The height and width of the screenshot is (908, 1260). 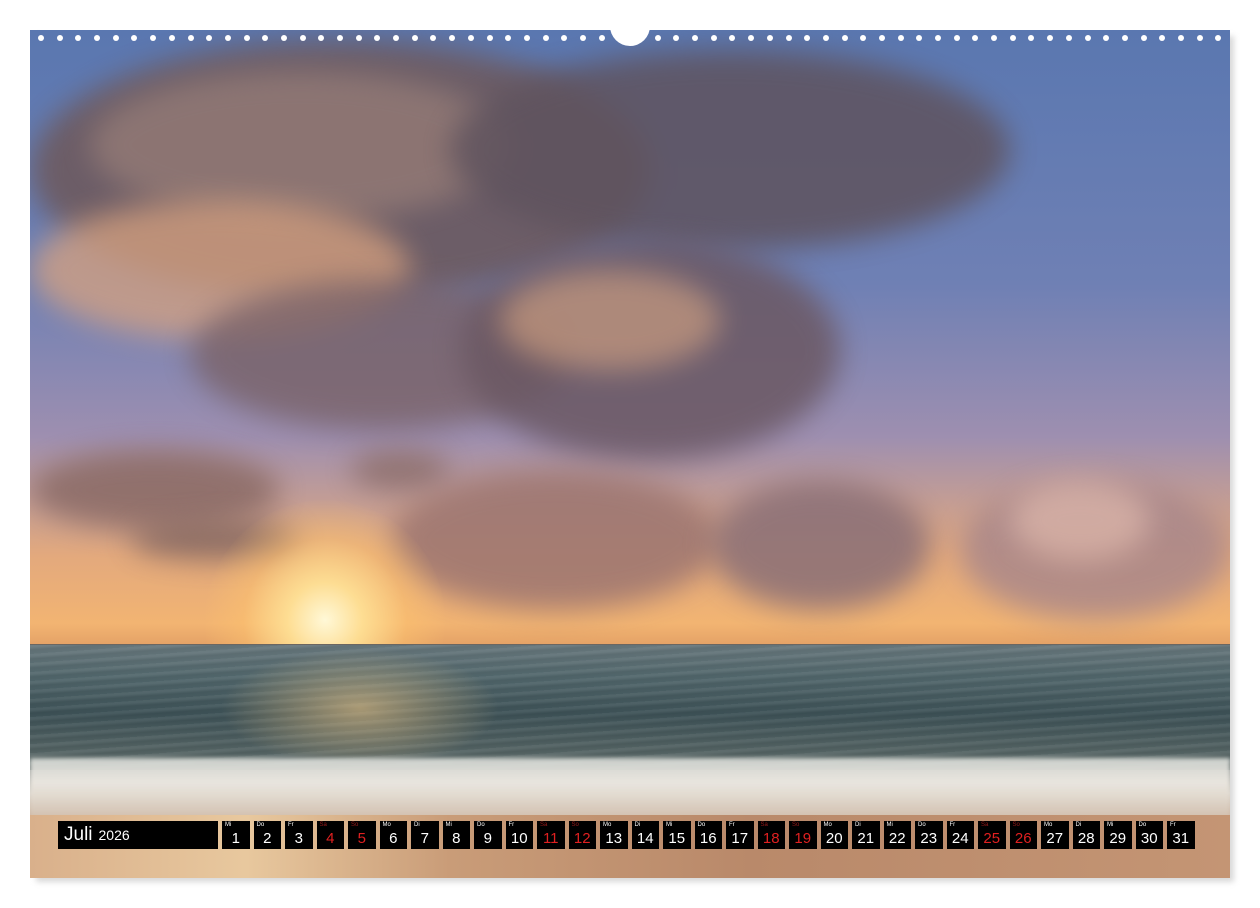 What do you see at coordinates (1023, 838) in the screenshot?
I see `day-number: 26` at bounding box center [1023, 838].